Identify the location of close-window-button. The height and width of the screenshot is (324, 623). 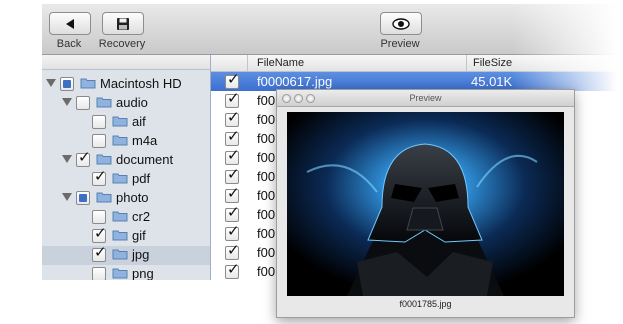
(286, 98).